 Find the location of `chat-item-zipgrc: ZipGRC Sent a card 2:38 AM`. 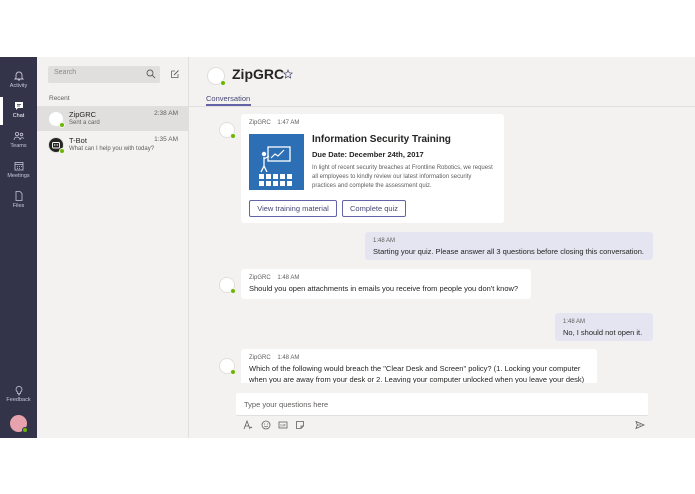

chat-item-zipgrc: ZipGRC Sent a card 2:38 AM is located at coordinates (113, 118).